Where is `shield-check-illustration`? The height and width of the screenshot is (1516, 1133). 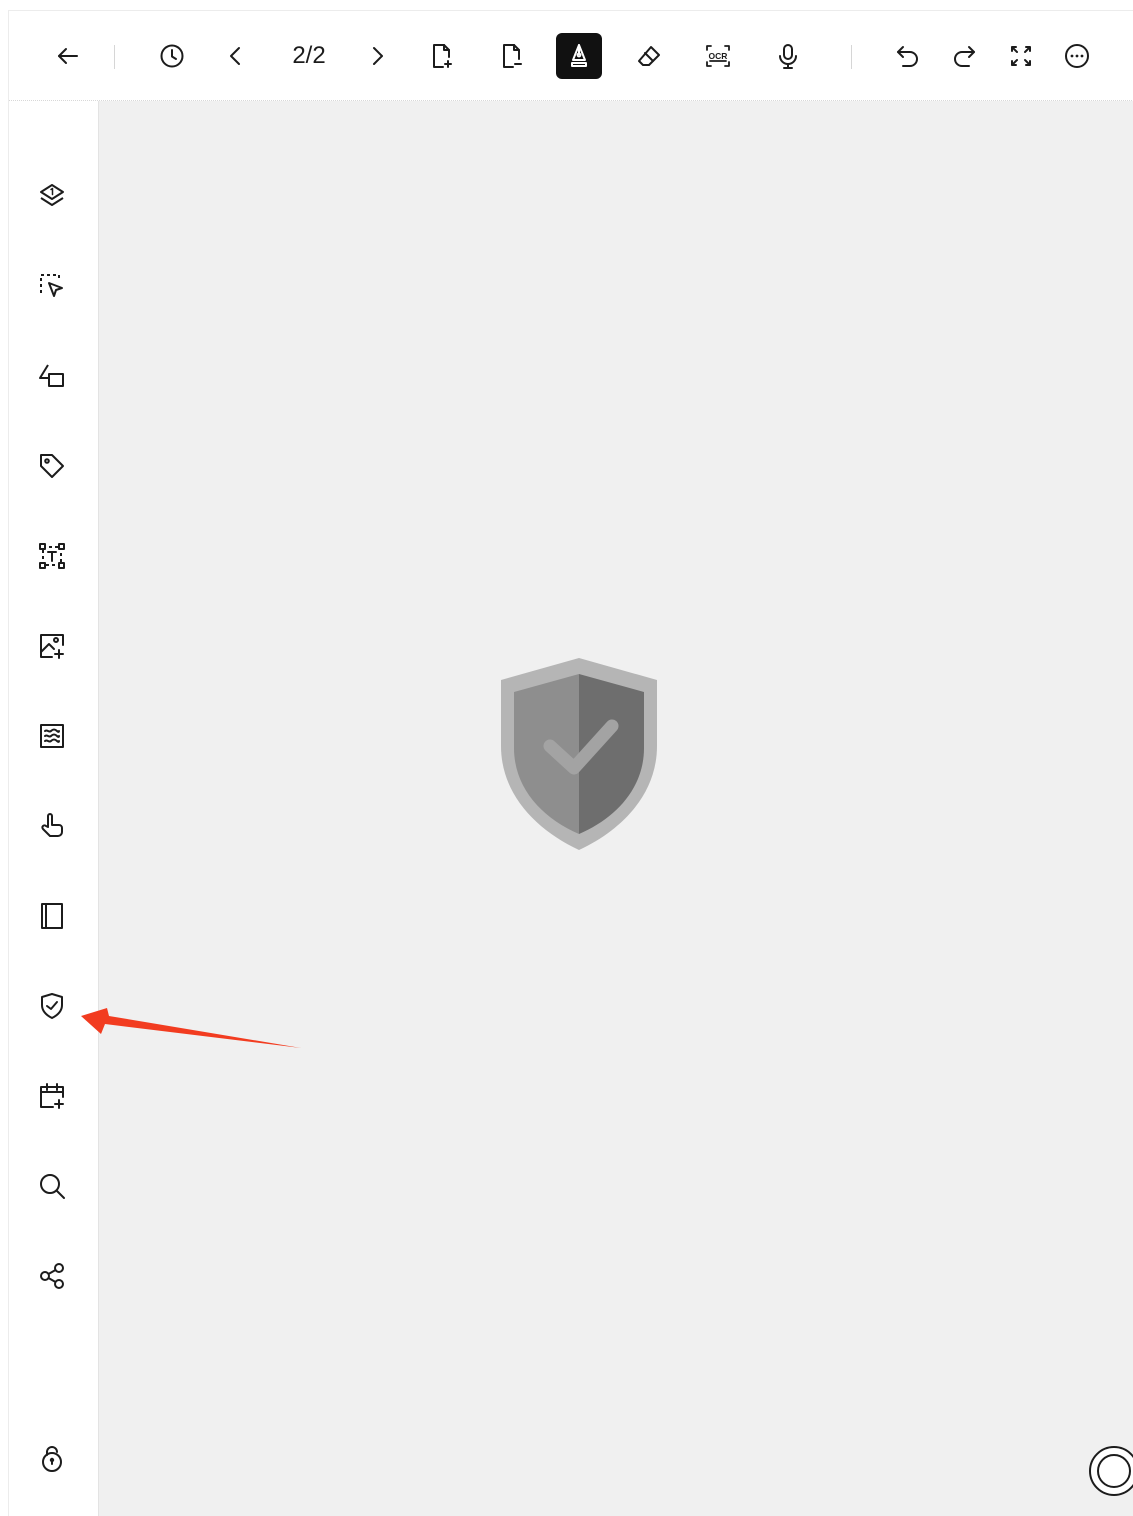
shield-check-illustration is located at coordinates (579, 754).